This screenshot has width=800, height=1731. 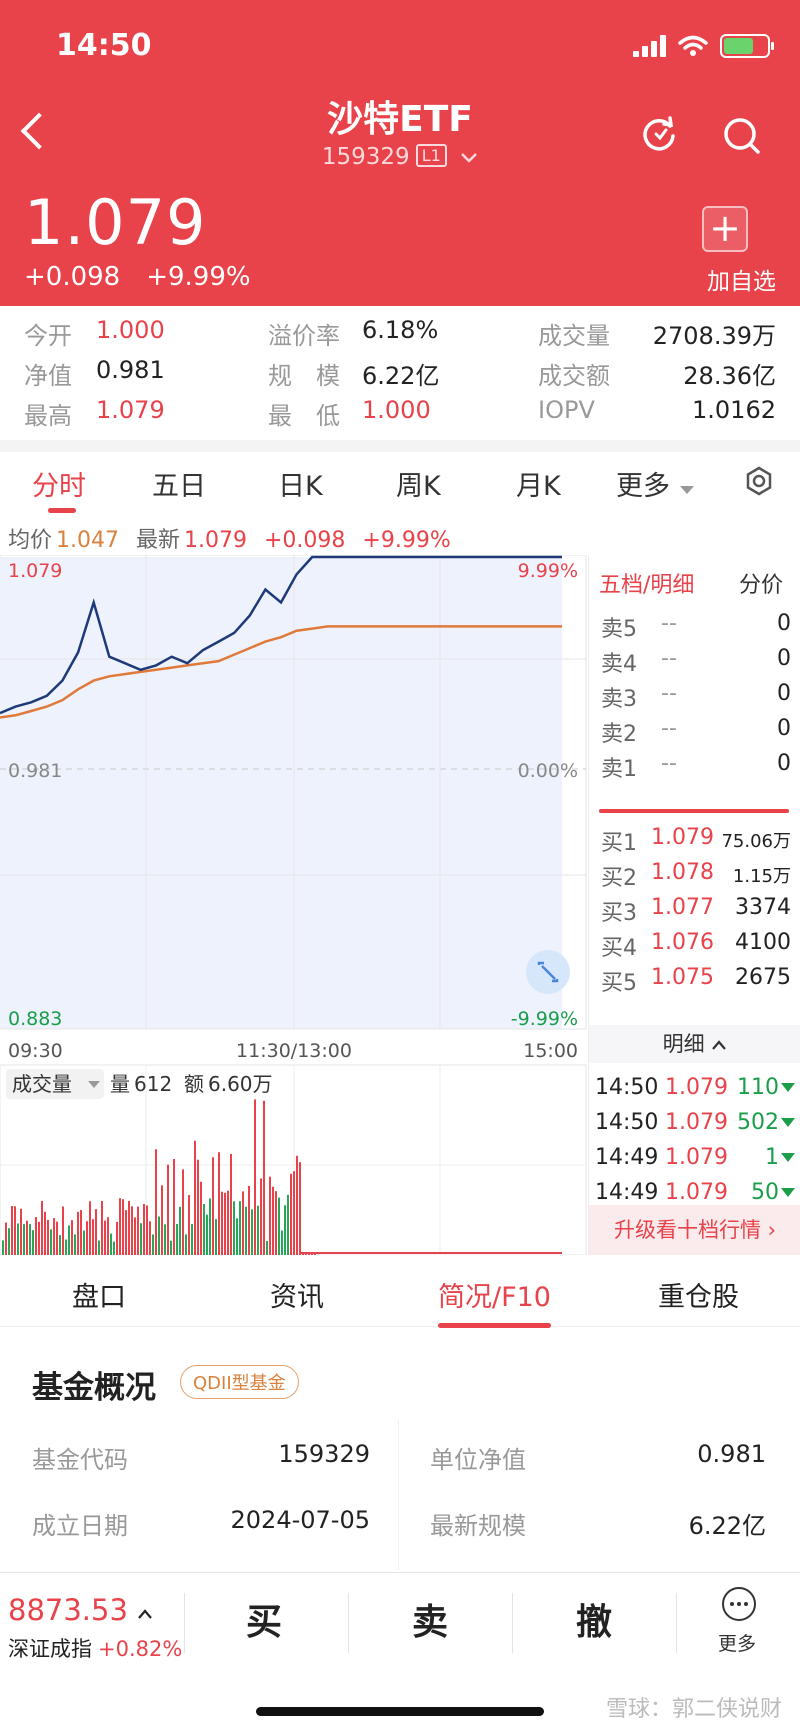 What do you see at coordinates (758, 1122) in the screenshot?
I see `tick-volume-text: 502` at bounding box center [758, 1122].